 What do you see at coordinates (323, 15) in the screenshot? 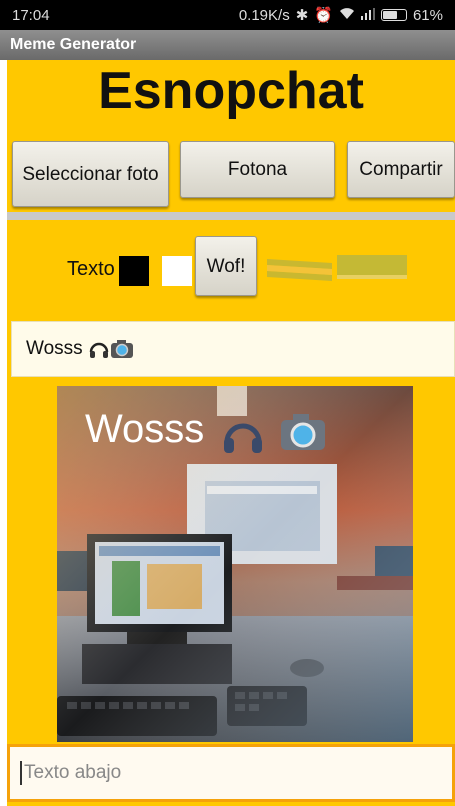
I see `alarm-icon: ⏰` at bounding box center [323, 15].